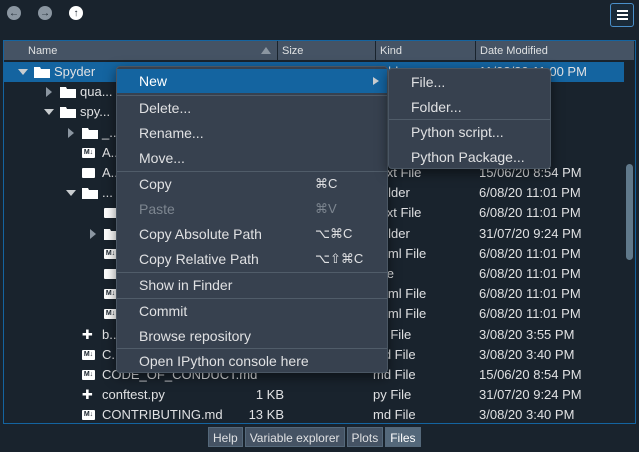 This screenshot has width=639, height=452. I want to click on forward-arrow-icon: →, so click(45, 13).